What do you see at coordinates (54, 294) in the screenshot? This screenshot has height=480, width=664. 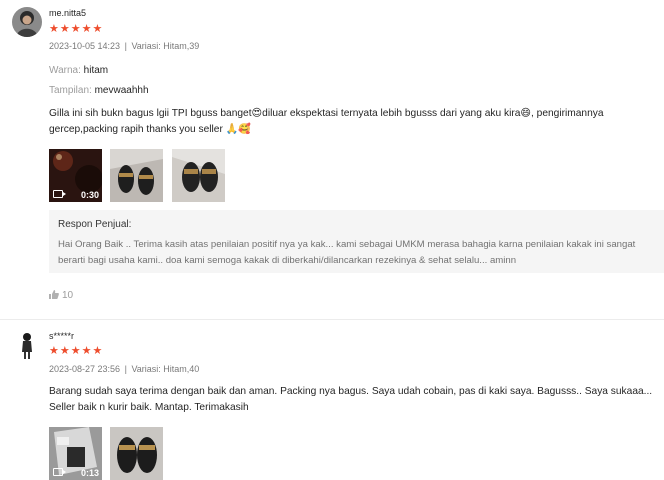 I see `thumbs-up-icon` at bounding box center [54, 294].